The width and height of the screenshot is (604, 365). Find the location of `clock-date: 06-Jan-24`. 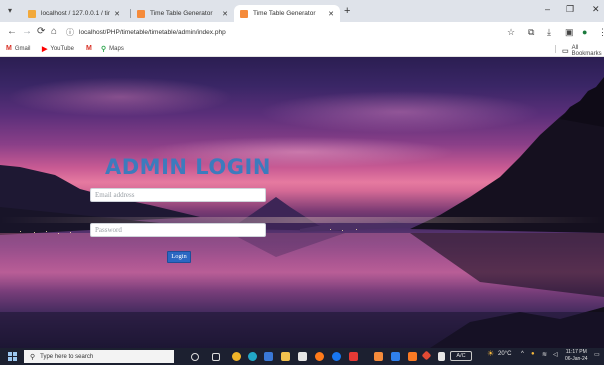

clock-date: 06-Jan-24 is located at coordinates (576, 359).